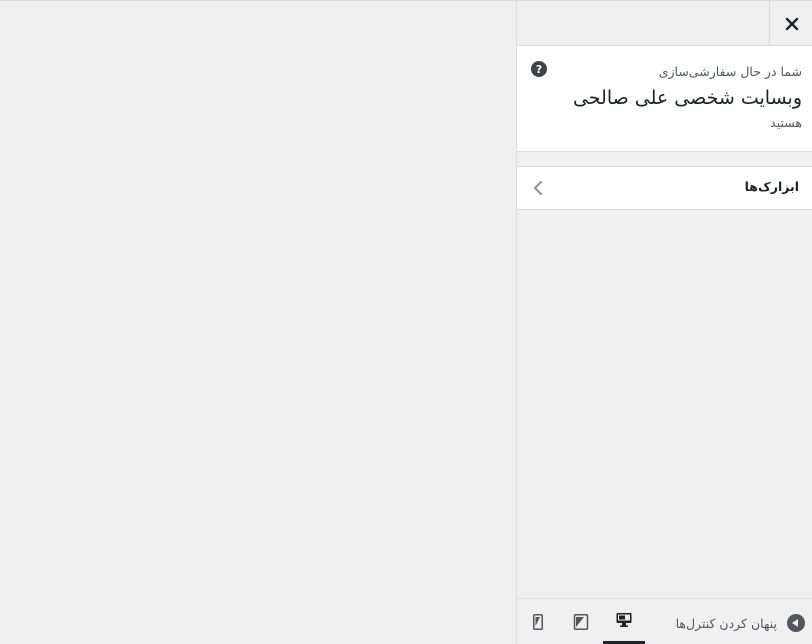  I want to click on hide-controls-button: پنهان کردن کنترل‌ها, so click(740, 623).